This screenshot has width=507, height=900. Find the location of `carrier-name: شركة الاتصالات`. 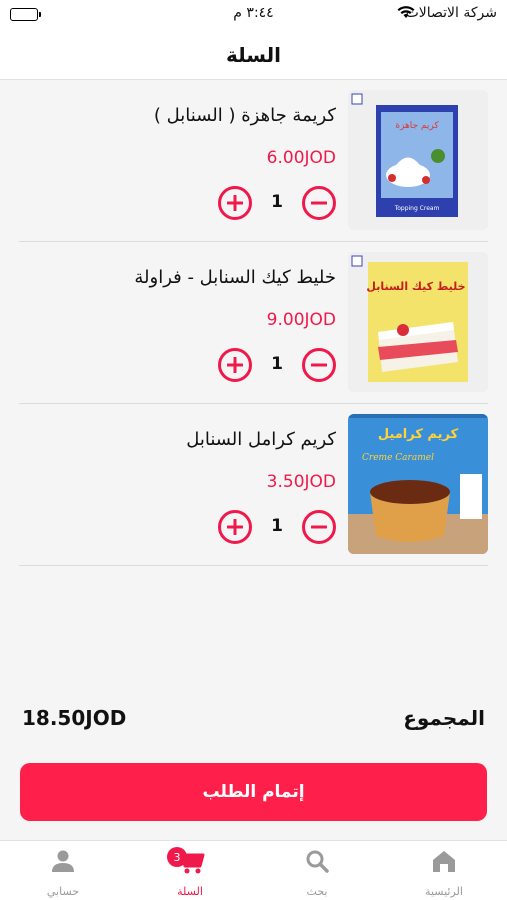

carrier-name: شركة الاتصالات is located at coordinates (451, 13).